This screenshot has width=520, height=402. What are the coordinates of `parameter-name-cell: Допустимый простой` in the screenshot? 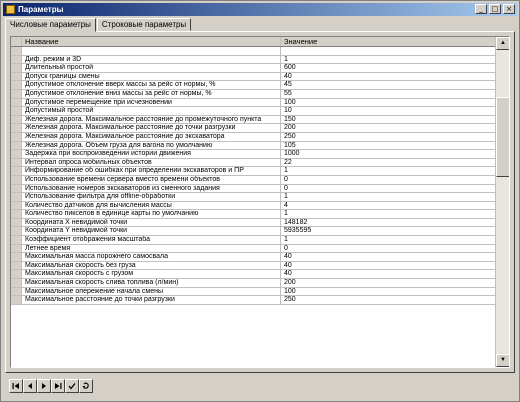 It's located at (151, 111).